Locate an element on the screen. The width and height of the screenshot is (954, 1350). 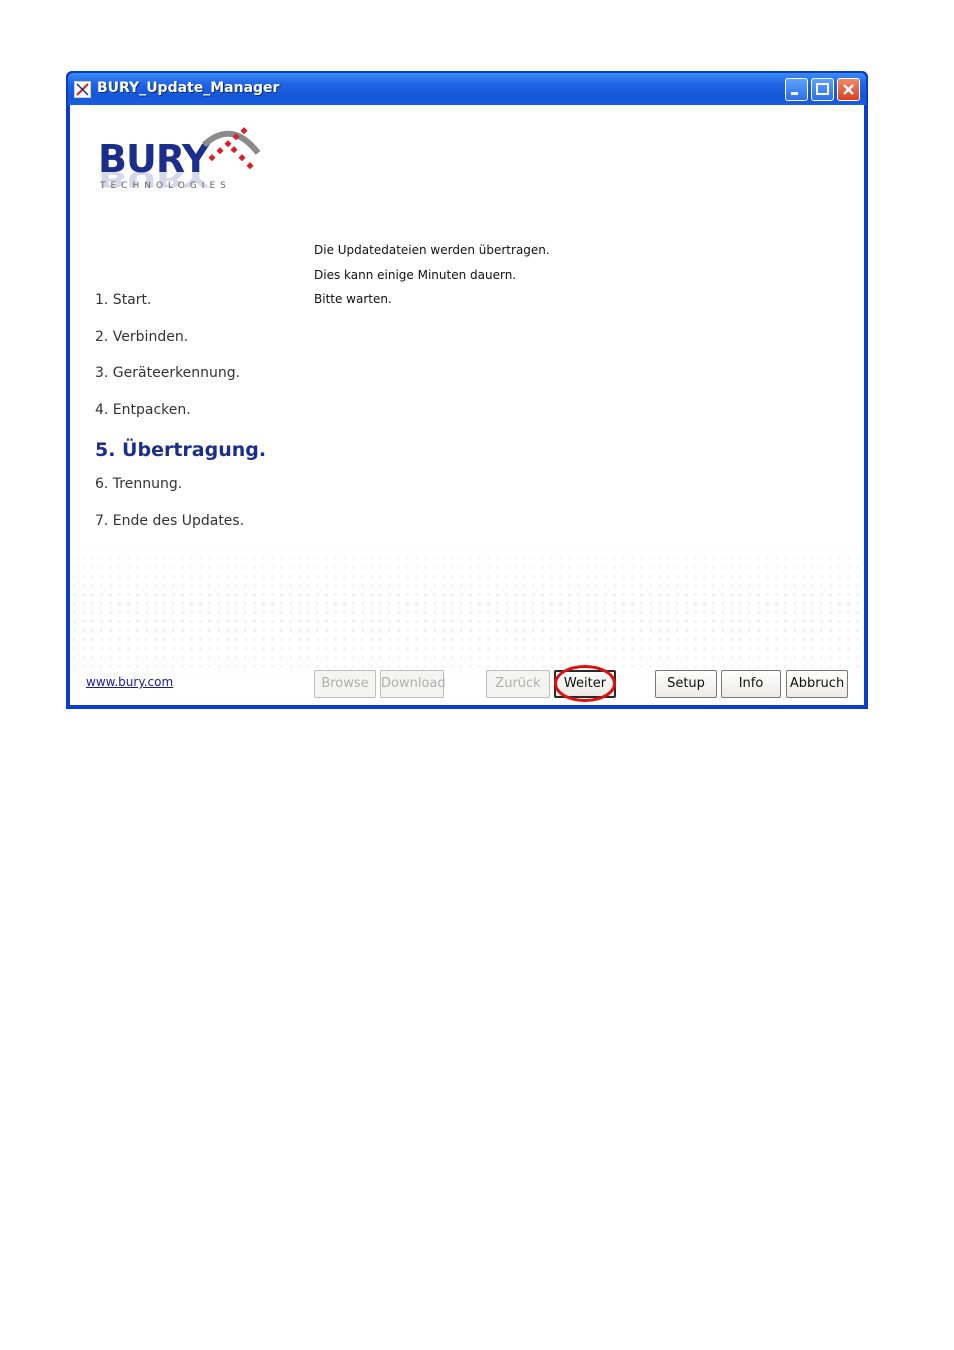
step-item: 7. Ende des Updates. is located at coordinates (170, 520).